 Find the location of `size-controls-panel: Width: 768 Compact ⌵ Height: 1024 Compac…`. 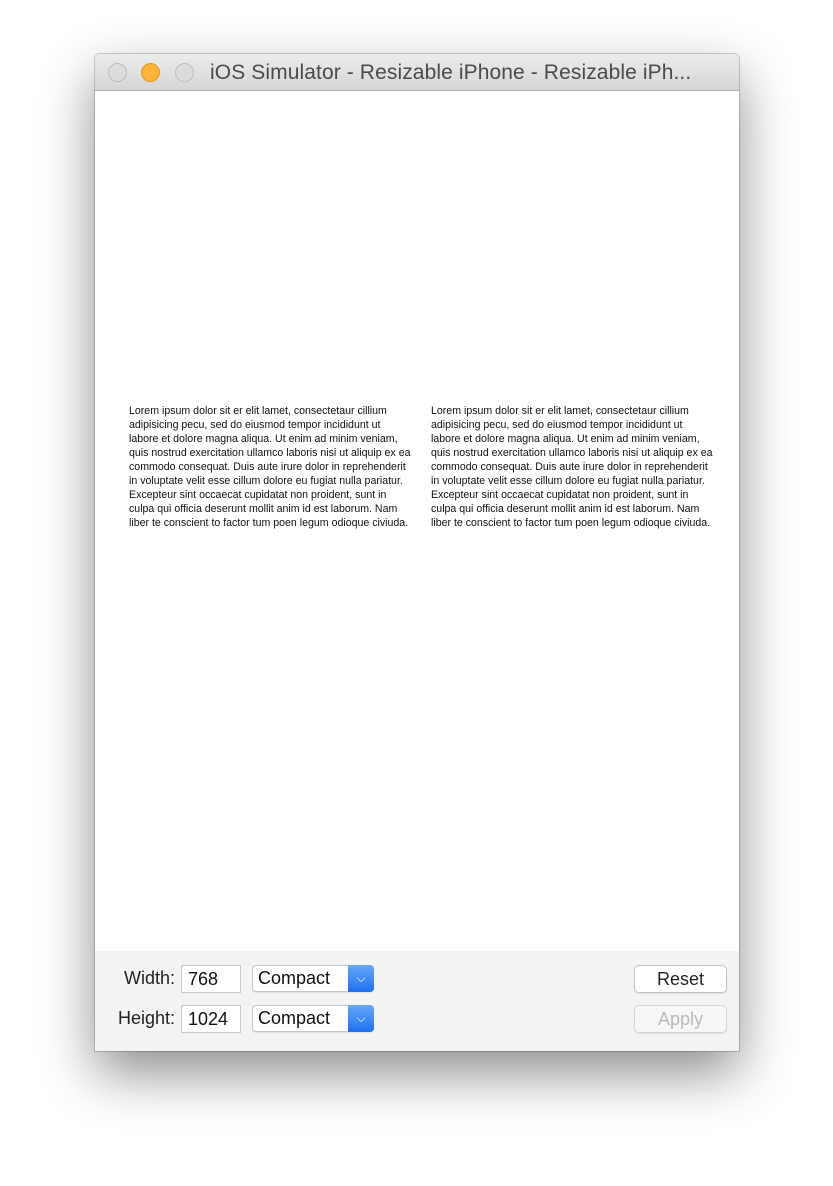

size-controls-panel: Width: 768 Compact ⌵ Height: 1024 Compac… is located at coordinates (417, 1001).